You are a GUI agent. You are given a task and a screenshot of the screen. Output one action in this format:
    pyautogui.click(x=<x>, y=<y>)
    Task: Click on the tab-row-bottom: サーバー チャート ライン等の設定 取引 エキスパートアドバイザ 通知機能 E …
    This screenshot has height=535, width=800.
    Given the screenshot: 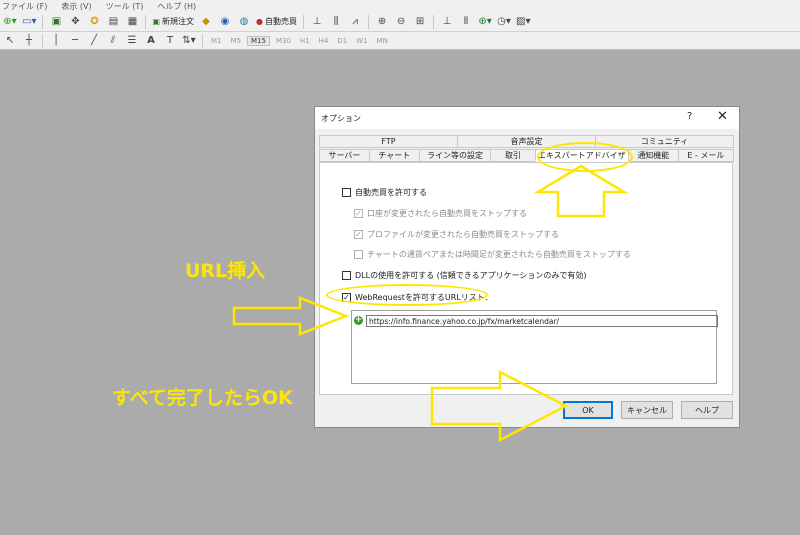 What is the action you would take?
    pyautogui.click(x=526, y=155)
    